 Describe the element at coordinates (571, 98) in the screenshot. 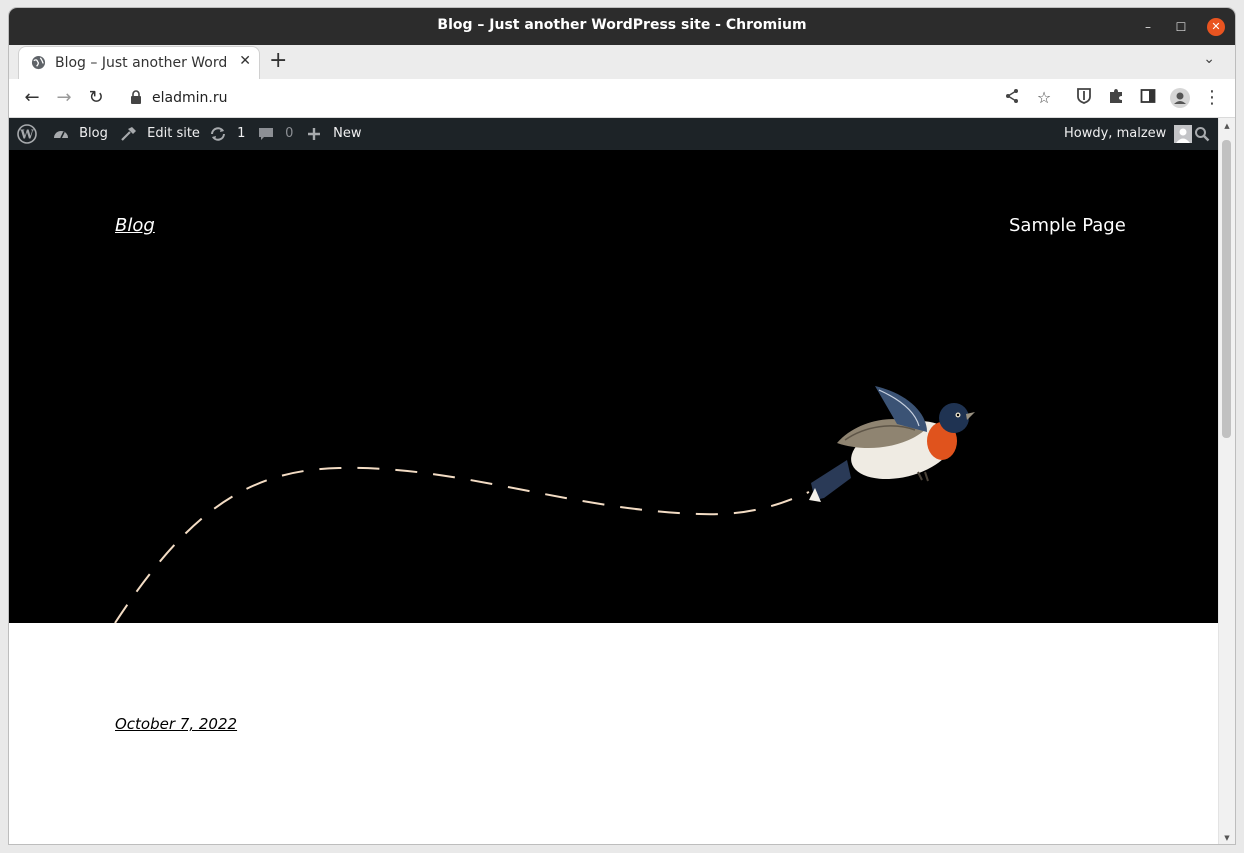

I see `address-bar: eladmin.ru` at that location.